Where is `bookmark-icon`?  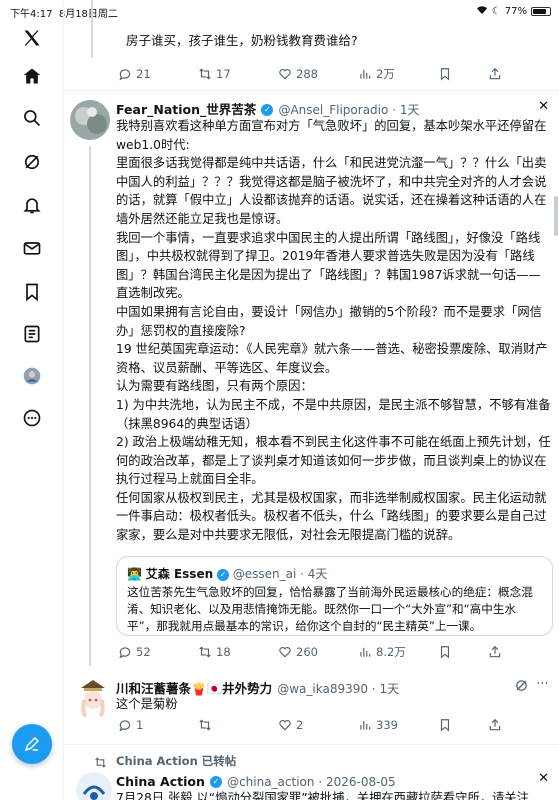
bookmark-icon is located at coordinates (32, 292).